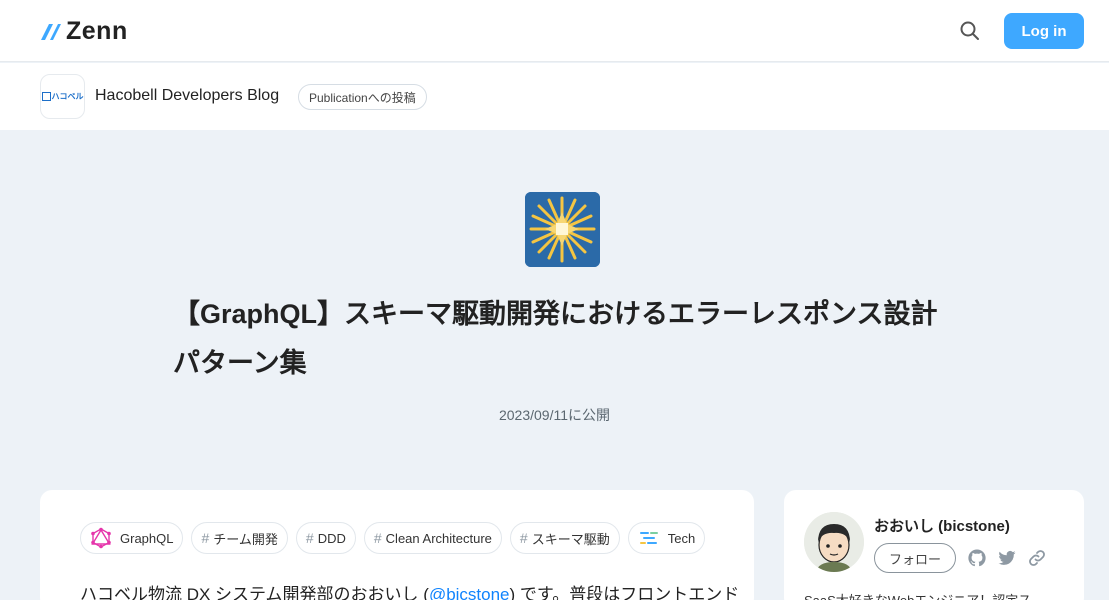 The image size is (1109, 600). Describe the element at coordinates (977, 558) in the screenshot. I see `github-icon` at that location.